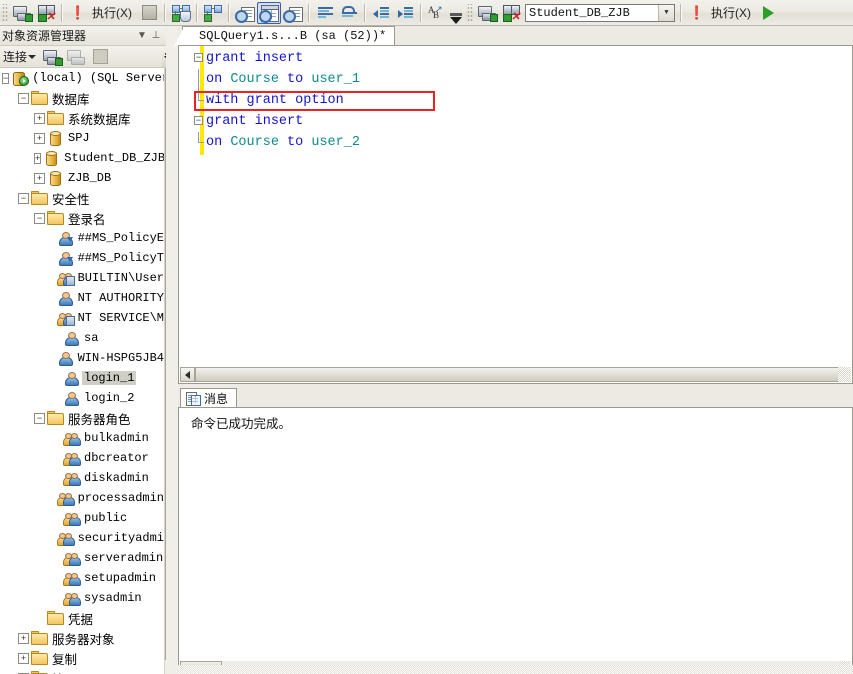 This screenshot has height=674, width=853. Describe the element at coordinates (83, 671) in the screenshot. I see `tree-item-management: +管理` at that location.